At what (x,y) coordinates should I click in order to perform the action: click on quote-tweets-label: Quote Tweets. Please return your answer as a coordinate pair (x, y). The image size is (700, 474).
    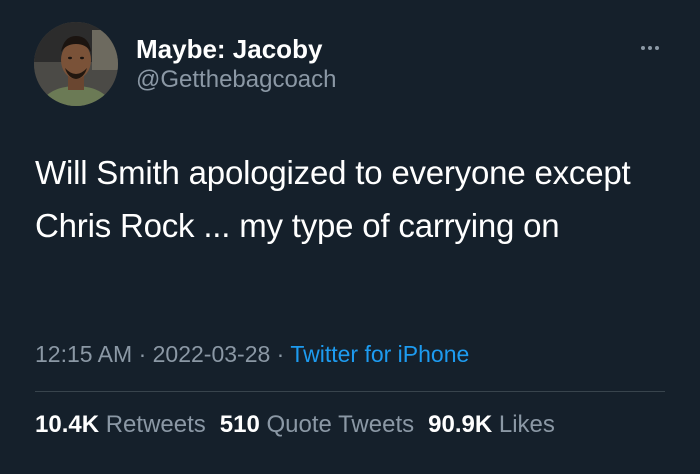
    Looking at the image, I should click on (340, 424).